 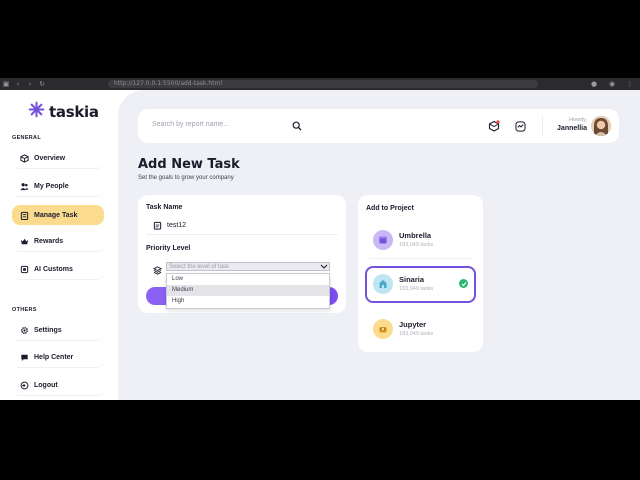 I want to click on task-icon, so click(x=24, y=215).